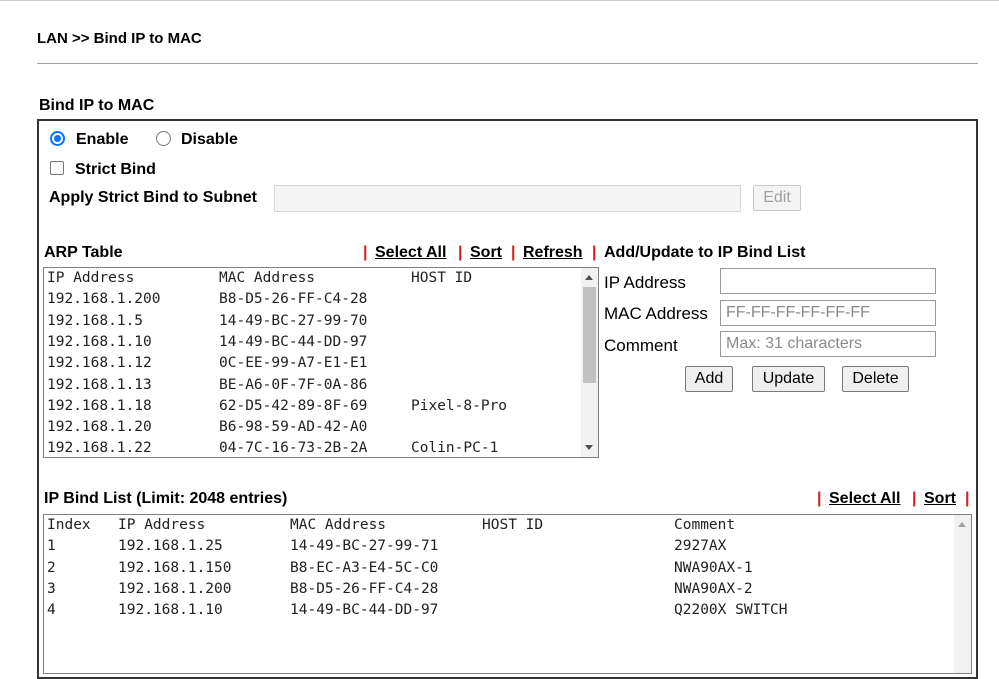 The height and width of the screenshot is (679, 999). I want to click on arp-ip: 192.168.1.10, so click(99, 341).